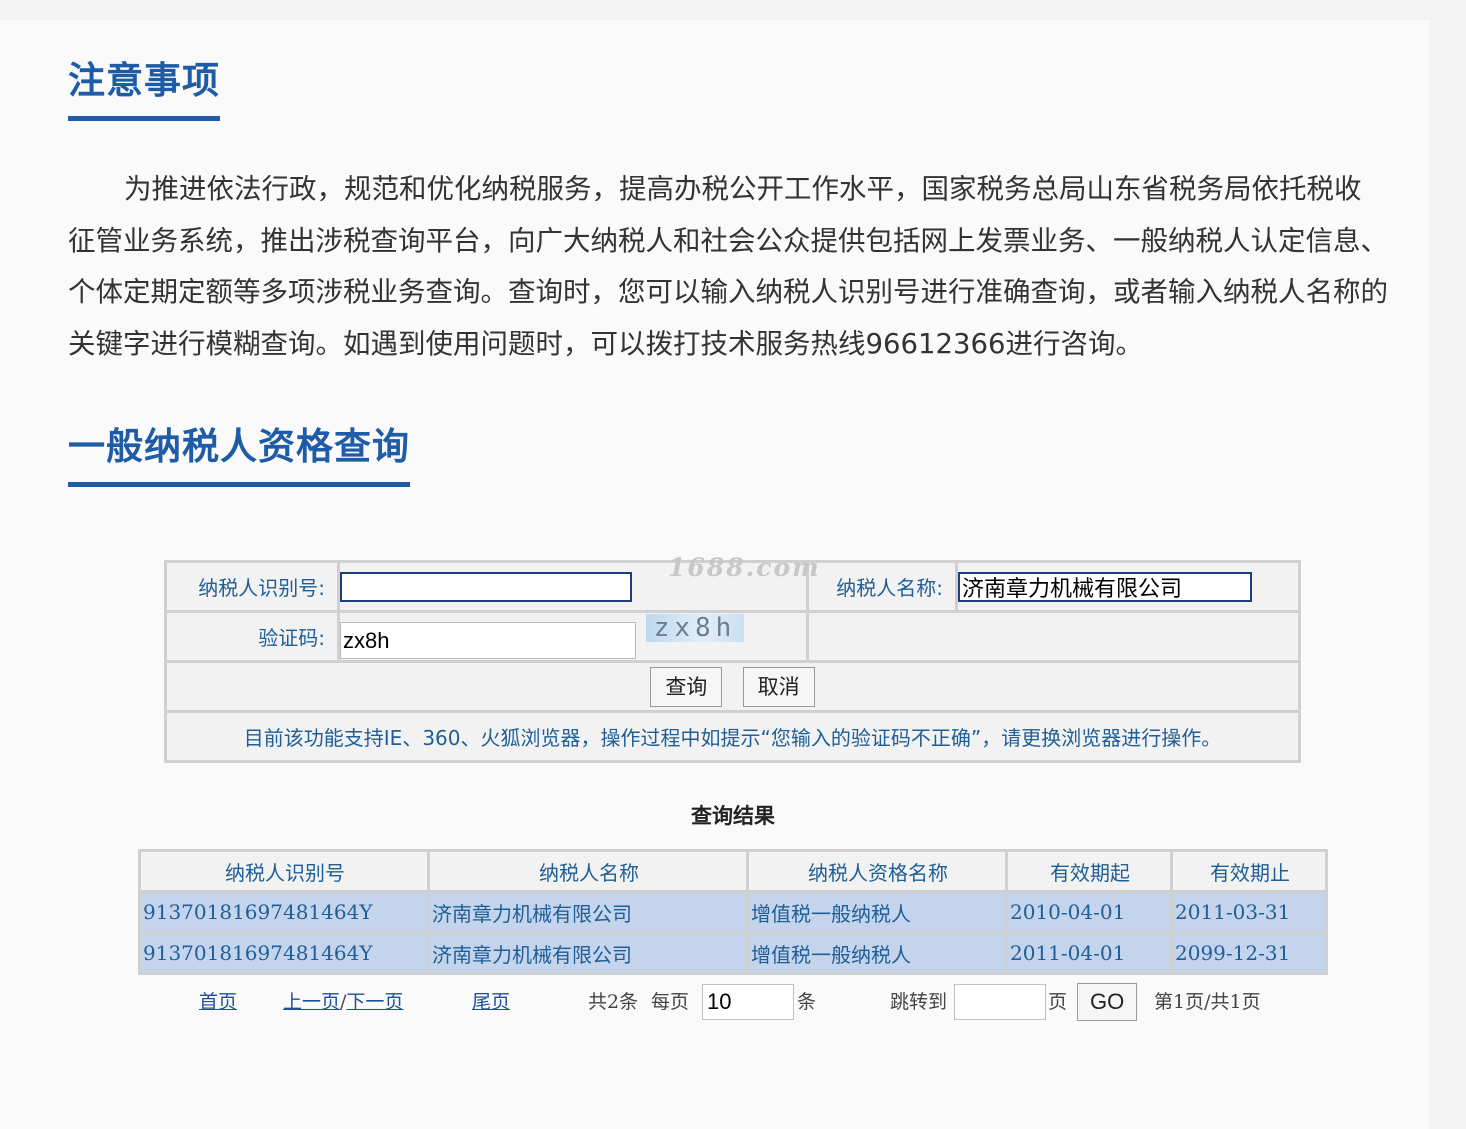 The image size is (1466, 1129). I want to click on taxpayer-name-input, so click(1105, 586).